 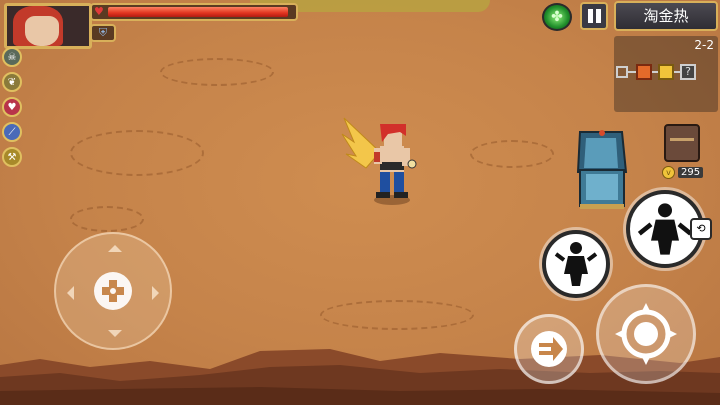 I want to click on pause-icon-bar, so click(x=598, y=16).